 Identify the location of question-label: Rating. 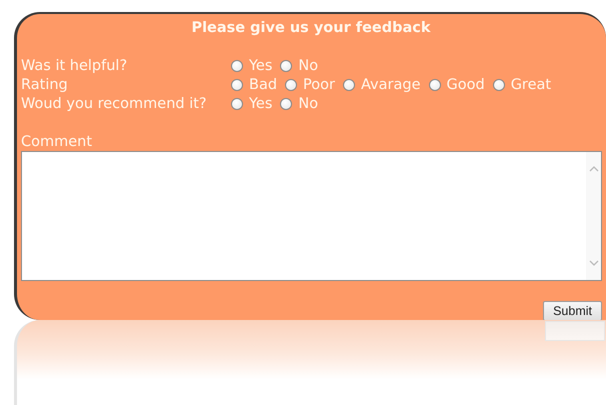
(45, 84).